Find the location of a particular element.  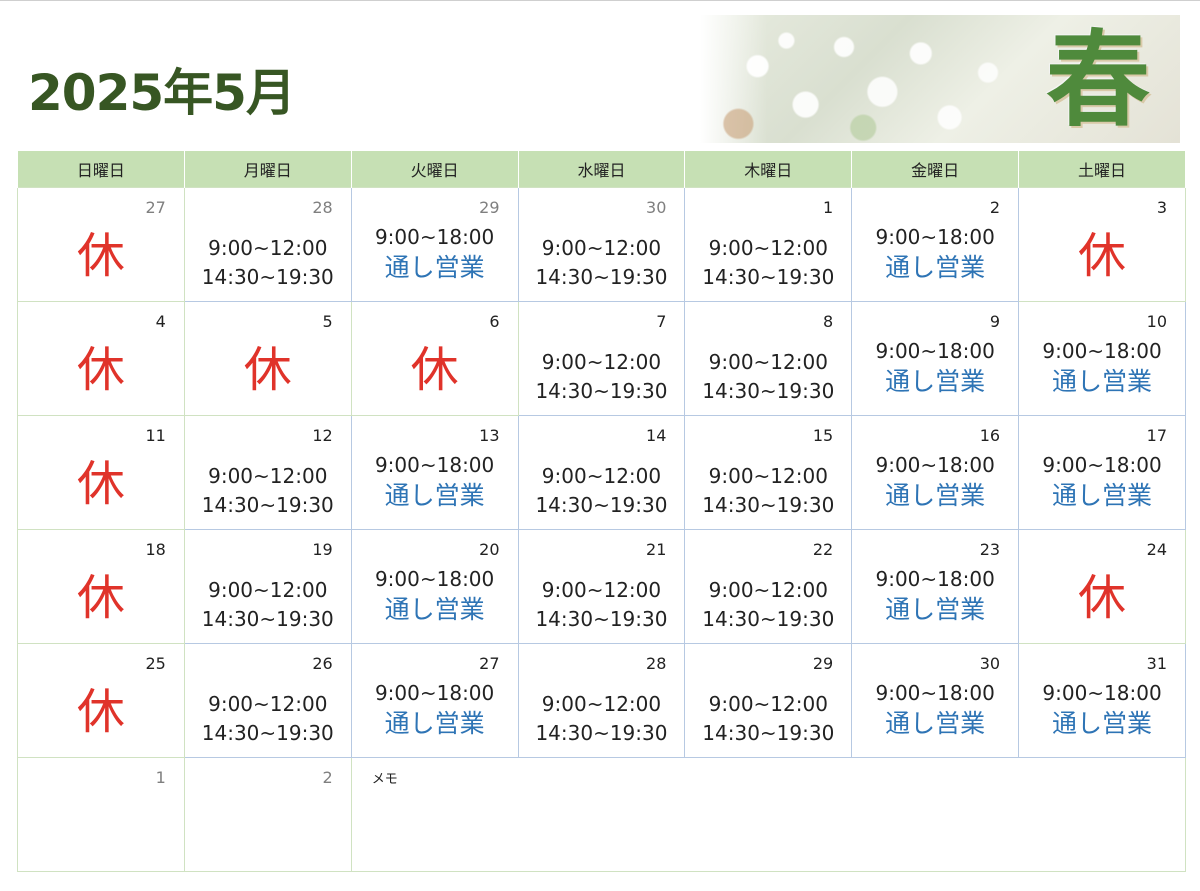

day-cell: 5休 is located at coordinates (267, 358).